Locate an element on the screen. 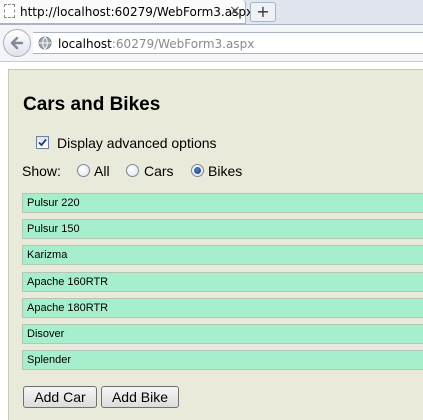 The height and width of the screenshot is (420, 423). navigation-bar: localhost:60279/WebForm3.aspx is located at coordinates (211, 43).